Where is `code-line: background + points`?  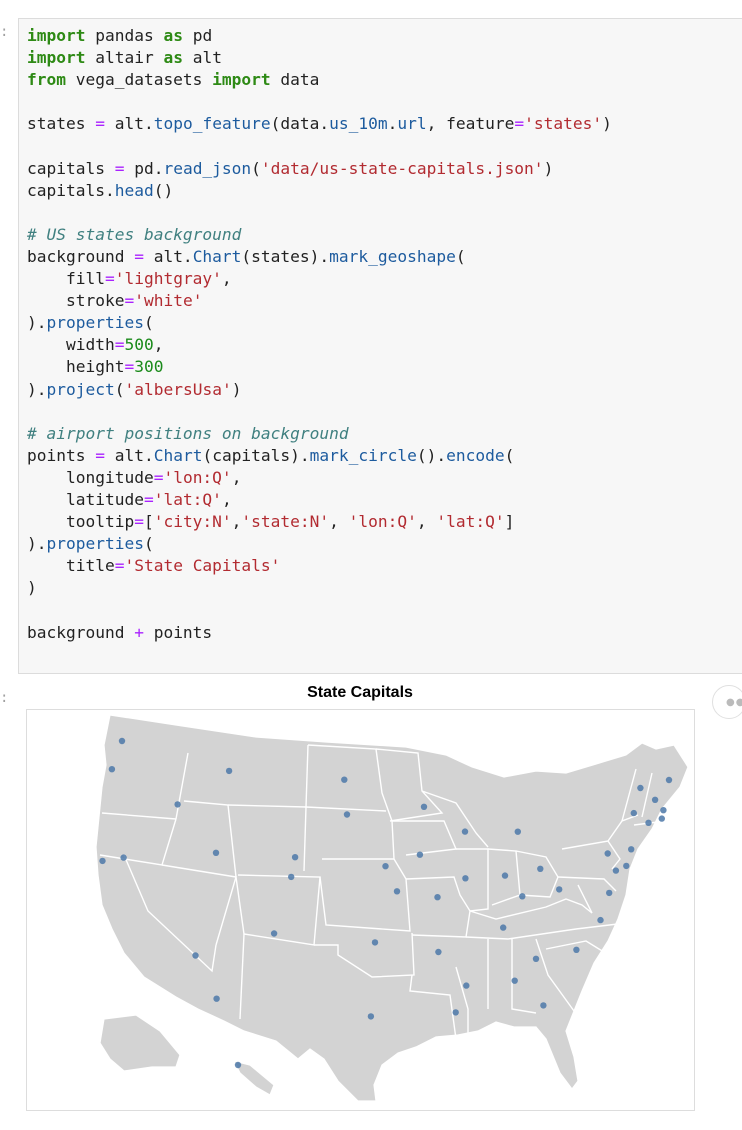 code-line: background + points is located at coordinates (119, 632).